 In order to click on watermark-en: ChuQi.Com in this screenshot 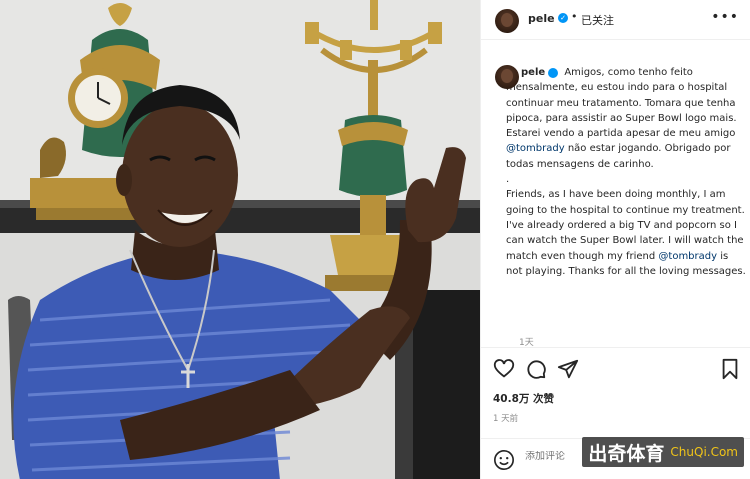, I will do `click(704, 452)`.